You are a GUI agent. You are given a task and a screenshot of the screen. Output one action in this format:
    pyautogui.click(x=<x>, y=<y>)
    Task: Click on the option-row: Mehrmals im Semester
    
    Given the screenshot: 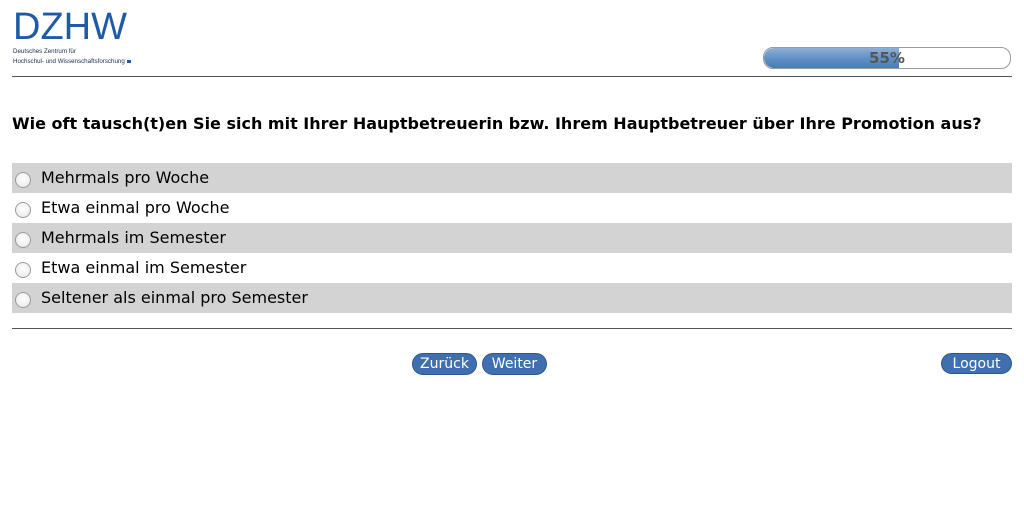 What is the action you would take?
    pyautogui.click(x=512, y=238)
    